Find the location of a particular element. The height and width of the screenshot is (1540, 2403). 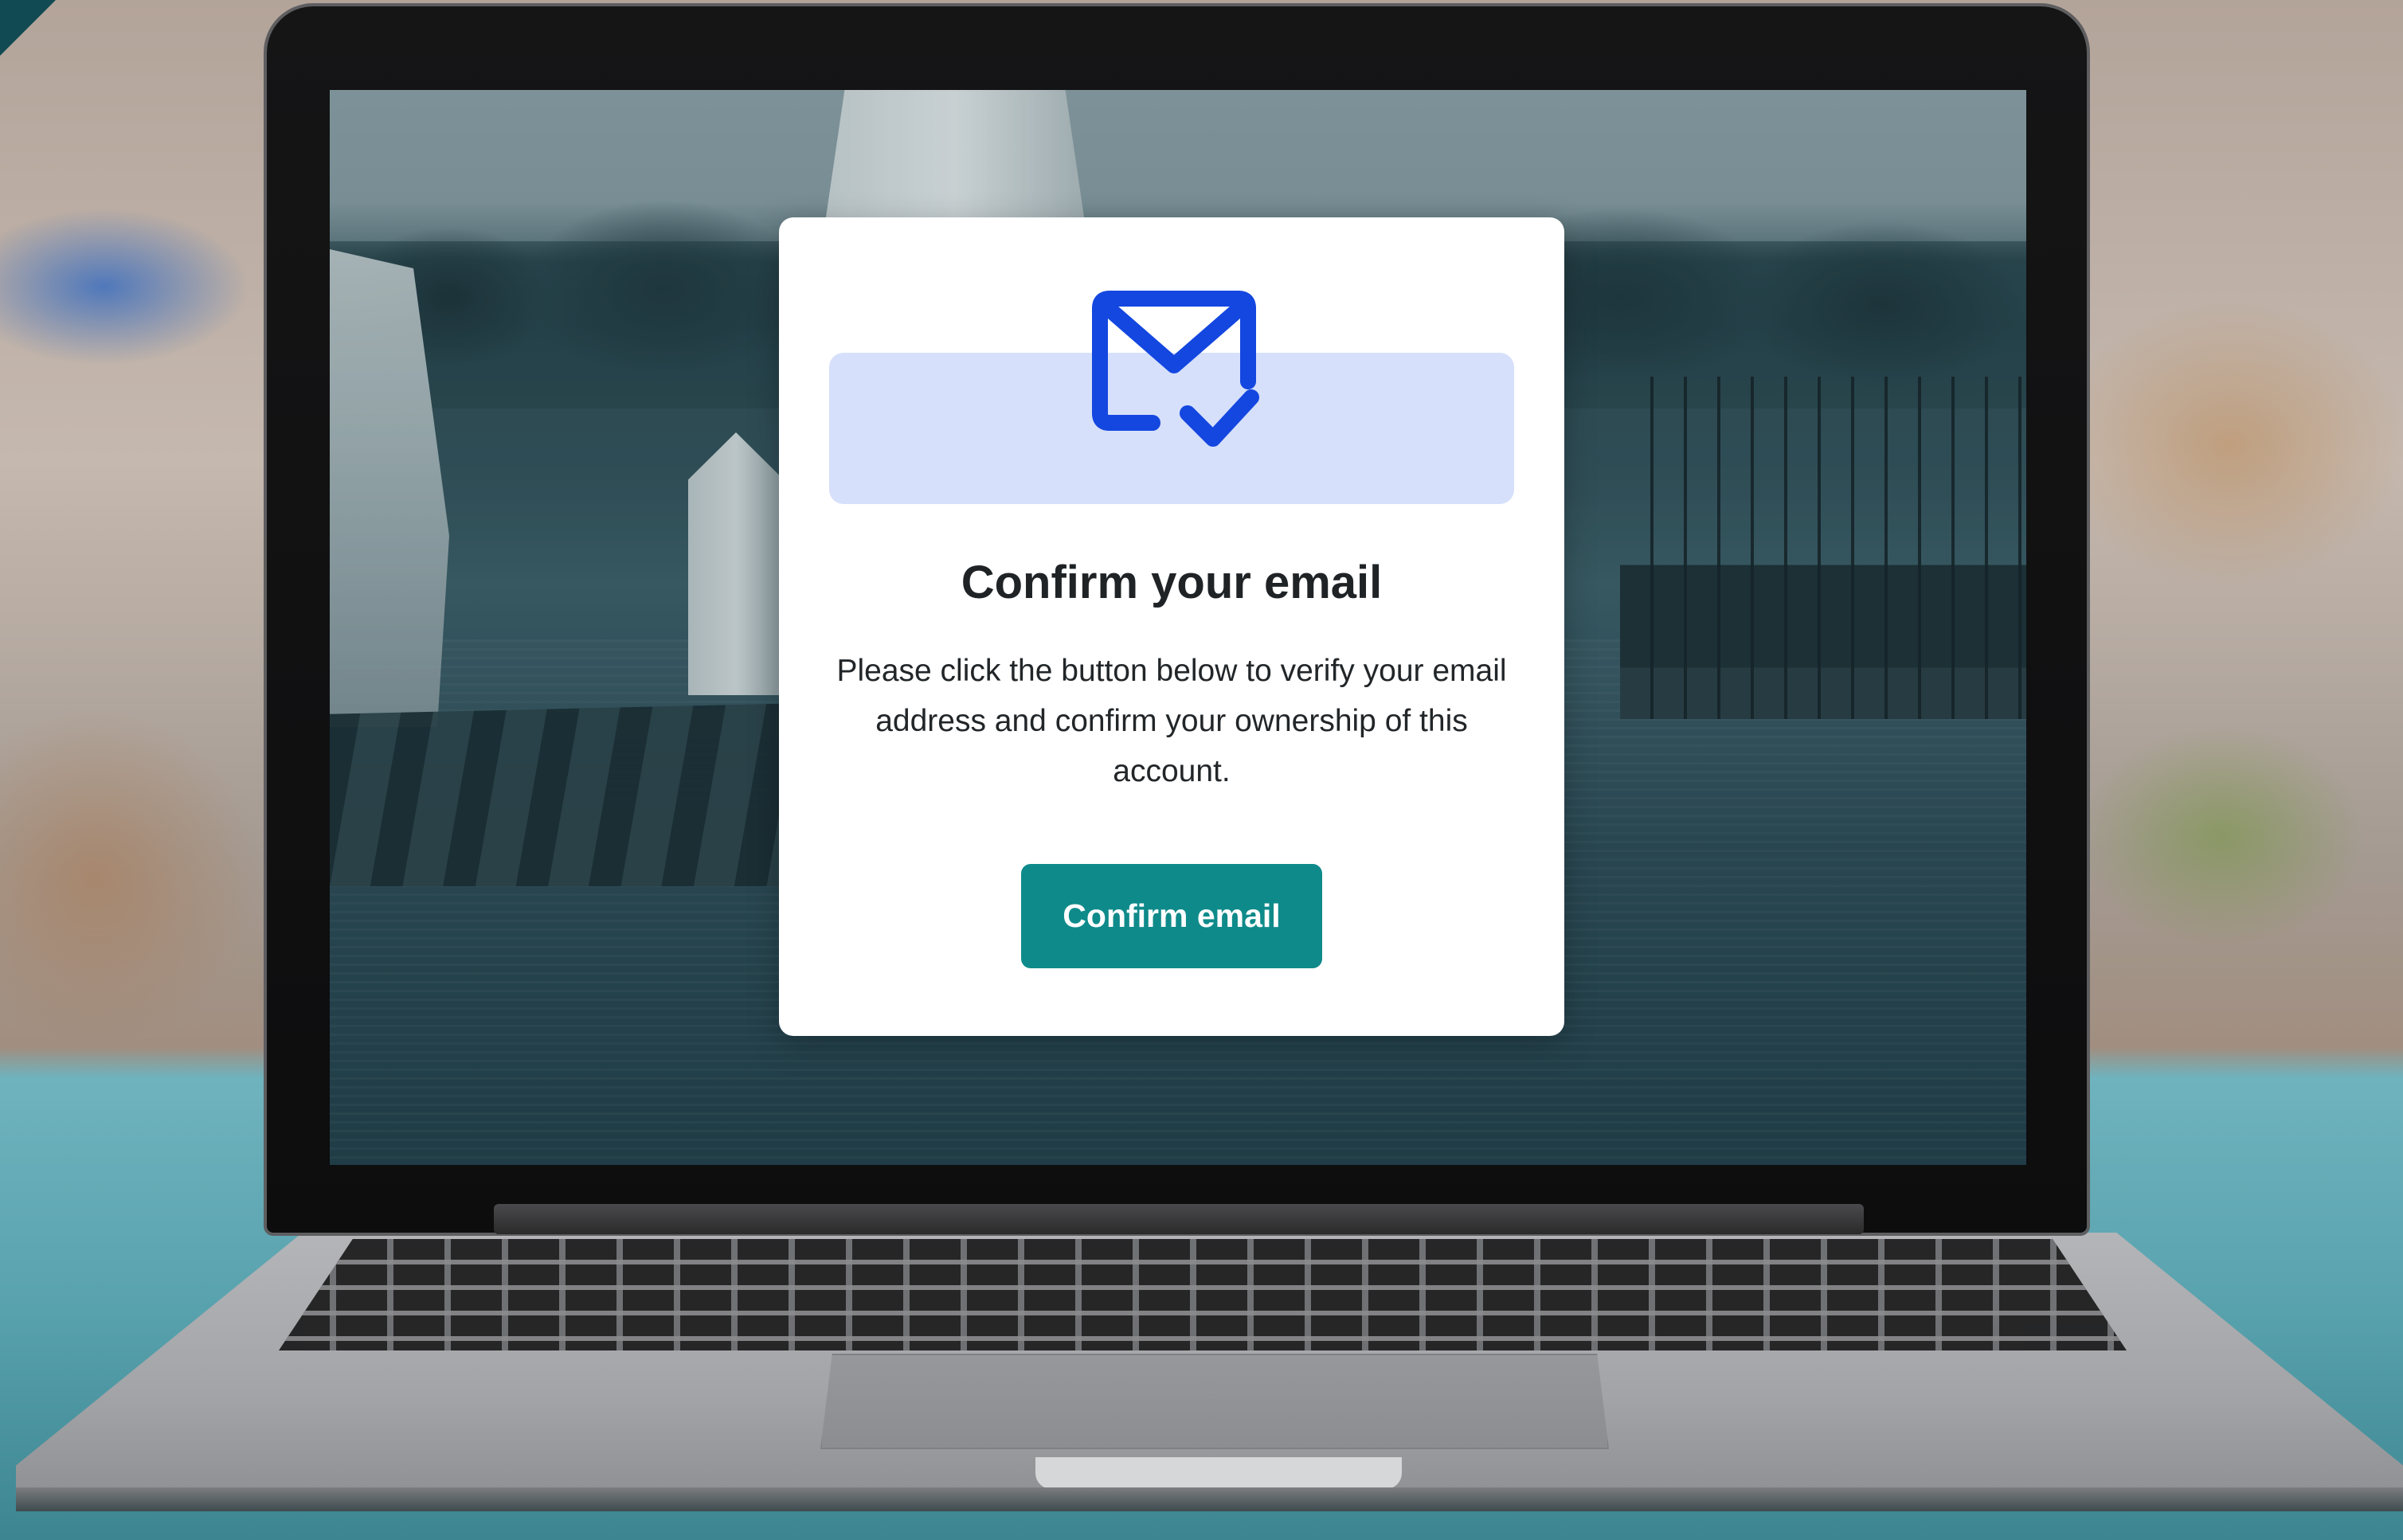

laptop-keyboard-rows is located at coordinates (1203, 1294).